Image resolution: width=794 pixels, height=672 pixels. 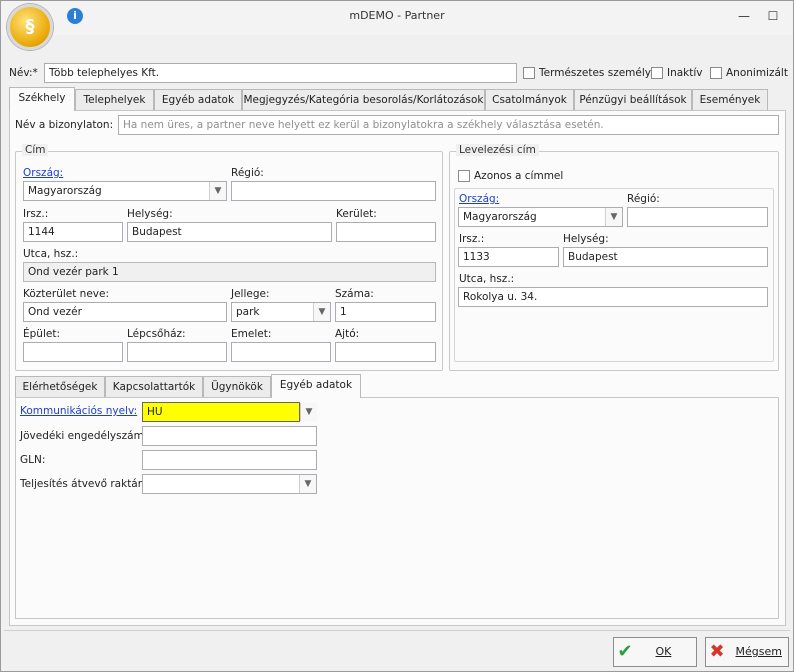 I want to click on subtab-contacts-info: Elérhetőségek, so click(x=60, y=386).